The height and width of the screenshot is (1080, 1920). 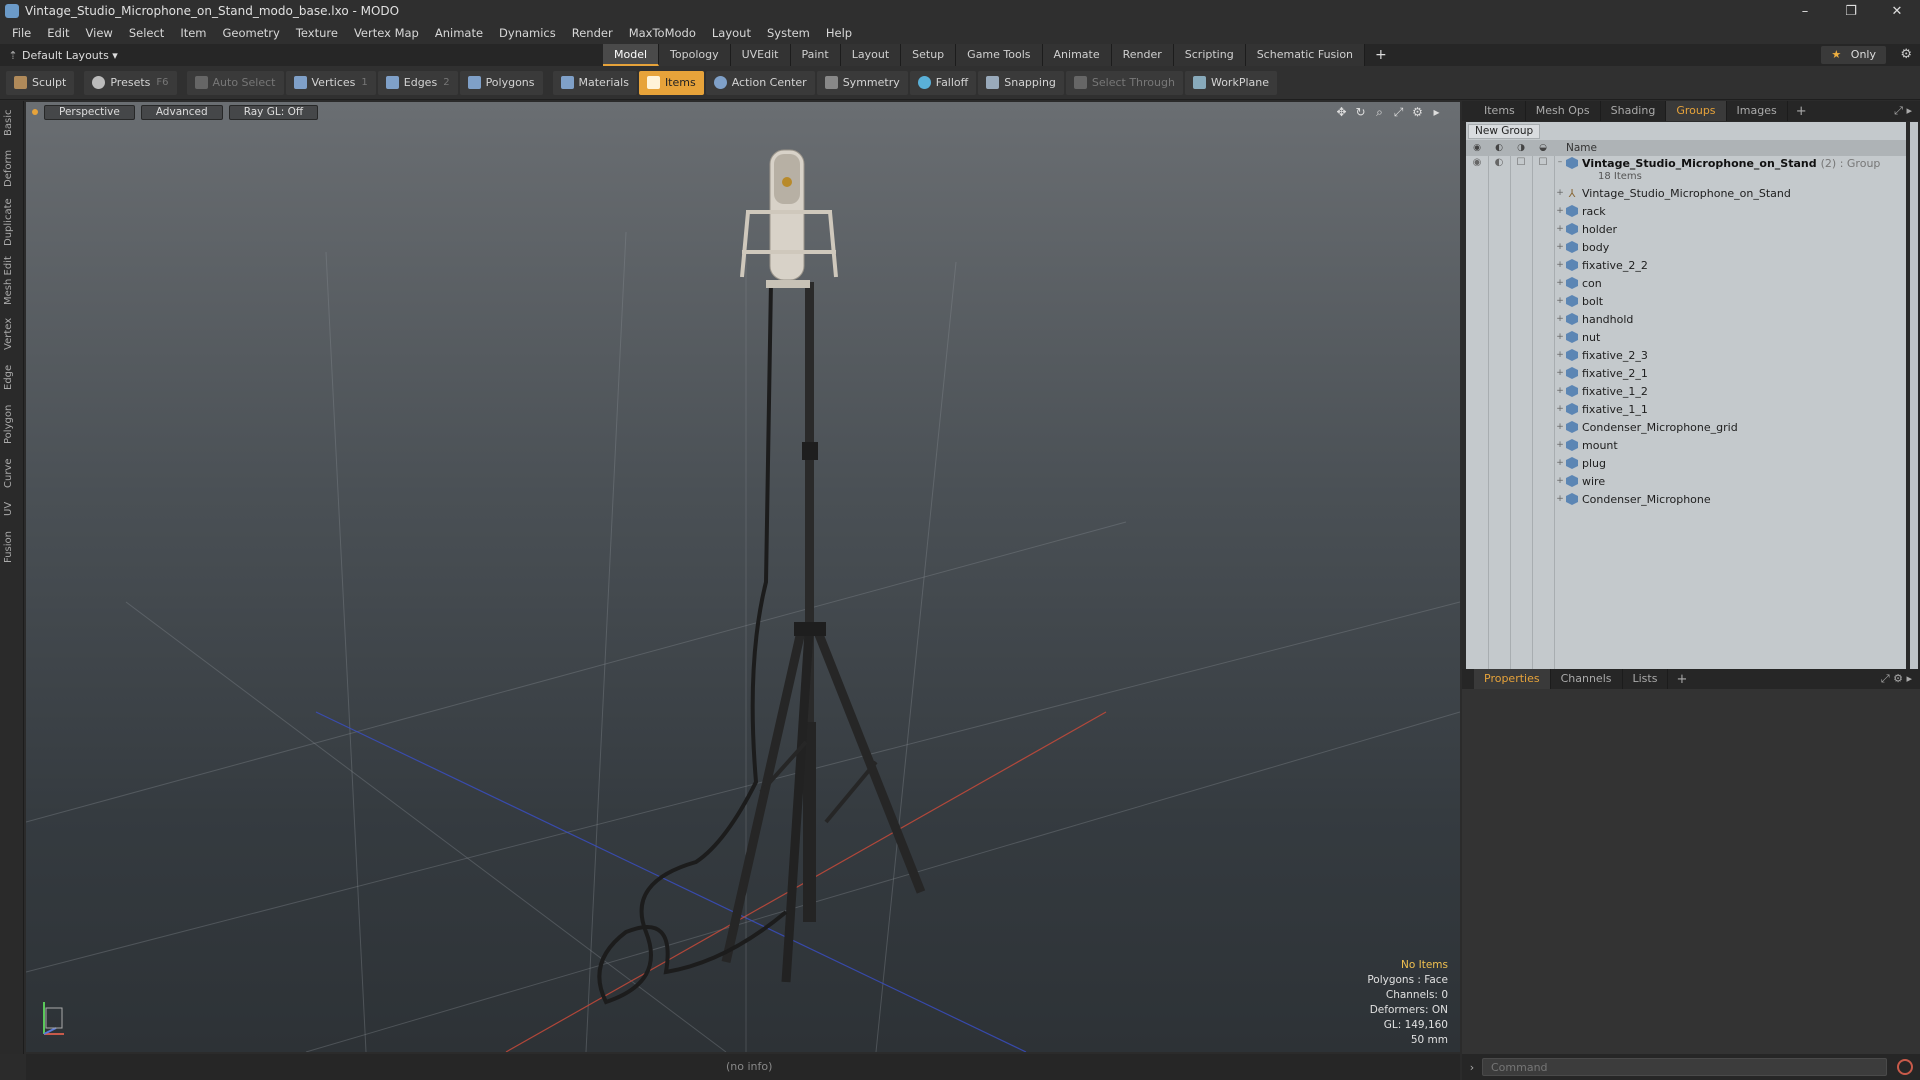 I want to click on action-center-button: Action Center, so click(x=760, y=82).